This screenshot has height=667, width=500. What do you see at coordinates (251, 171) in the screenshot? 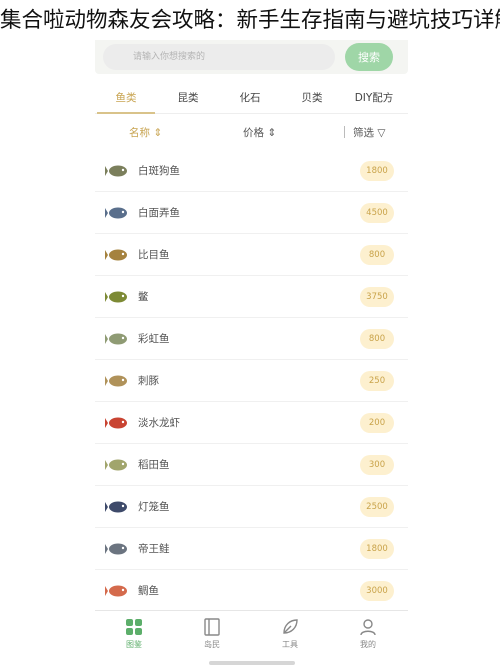
I see `list-item: 白斑狗鱼 1800` at bounding box center [251, 171].